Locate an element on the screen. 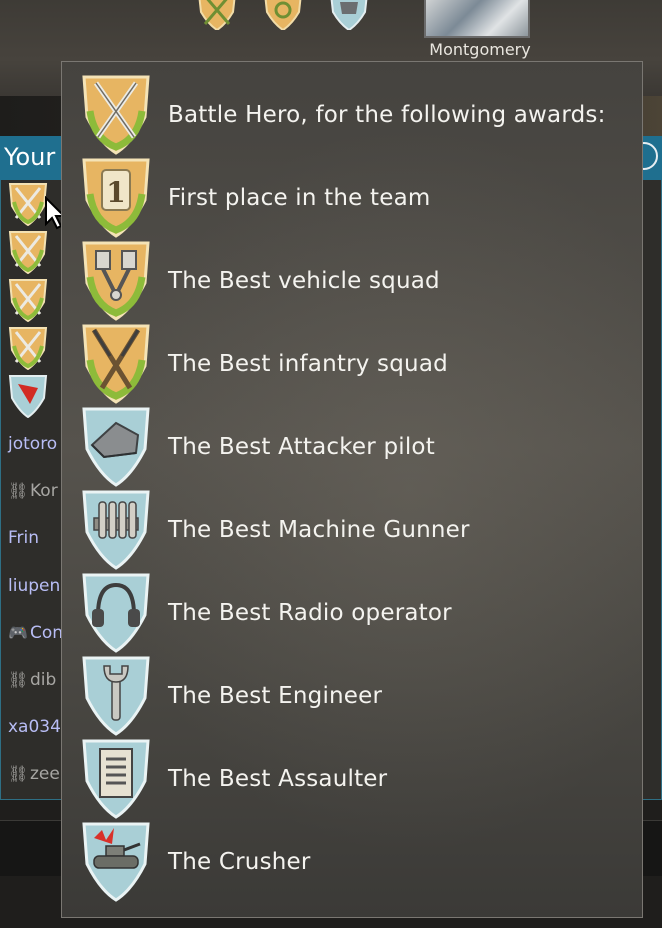 Image resolution: width=662 pixels, height=928 pixels. list-item: ⛓dib is located at coordinates (32, 680).